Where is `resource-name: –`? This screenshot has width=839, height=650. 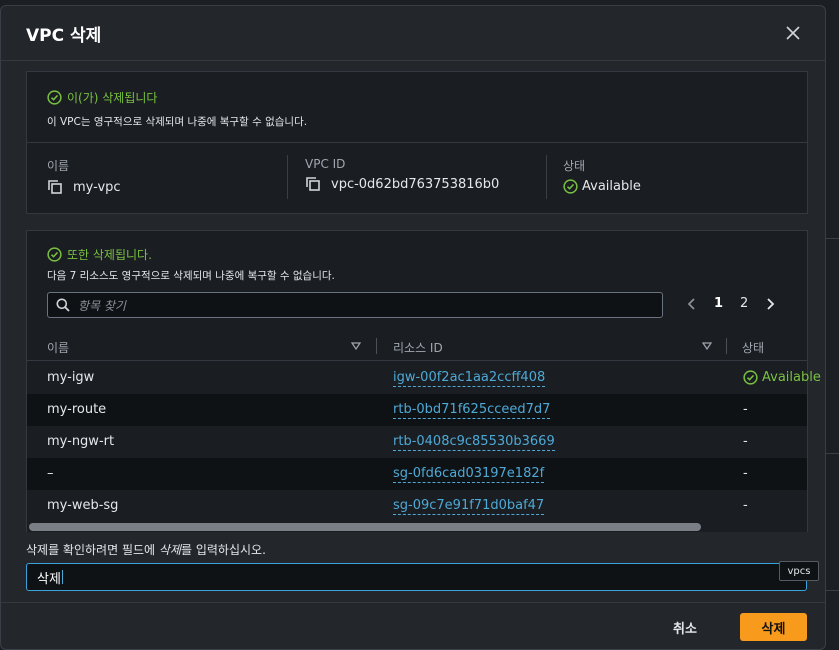 resource-name: – is located at coordinates (50, 473).